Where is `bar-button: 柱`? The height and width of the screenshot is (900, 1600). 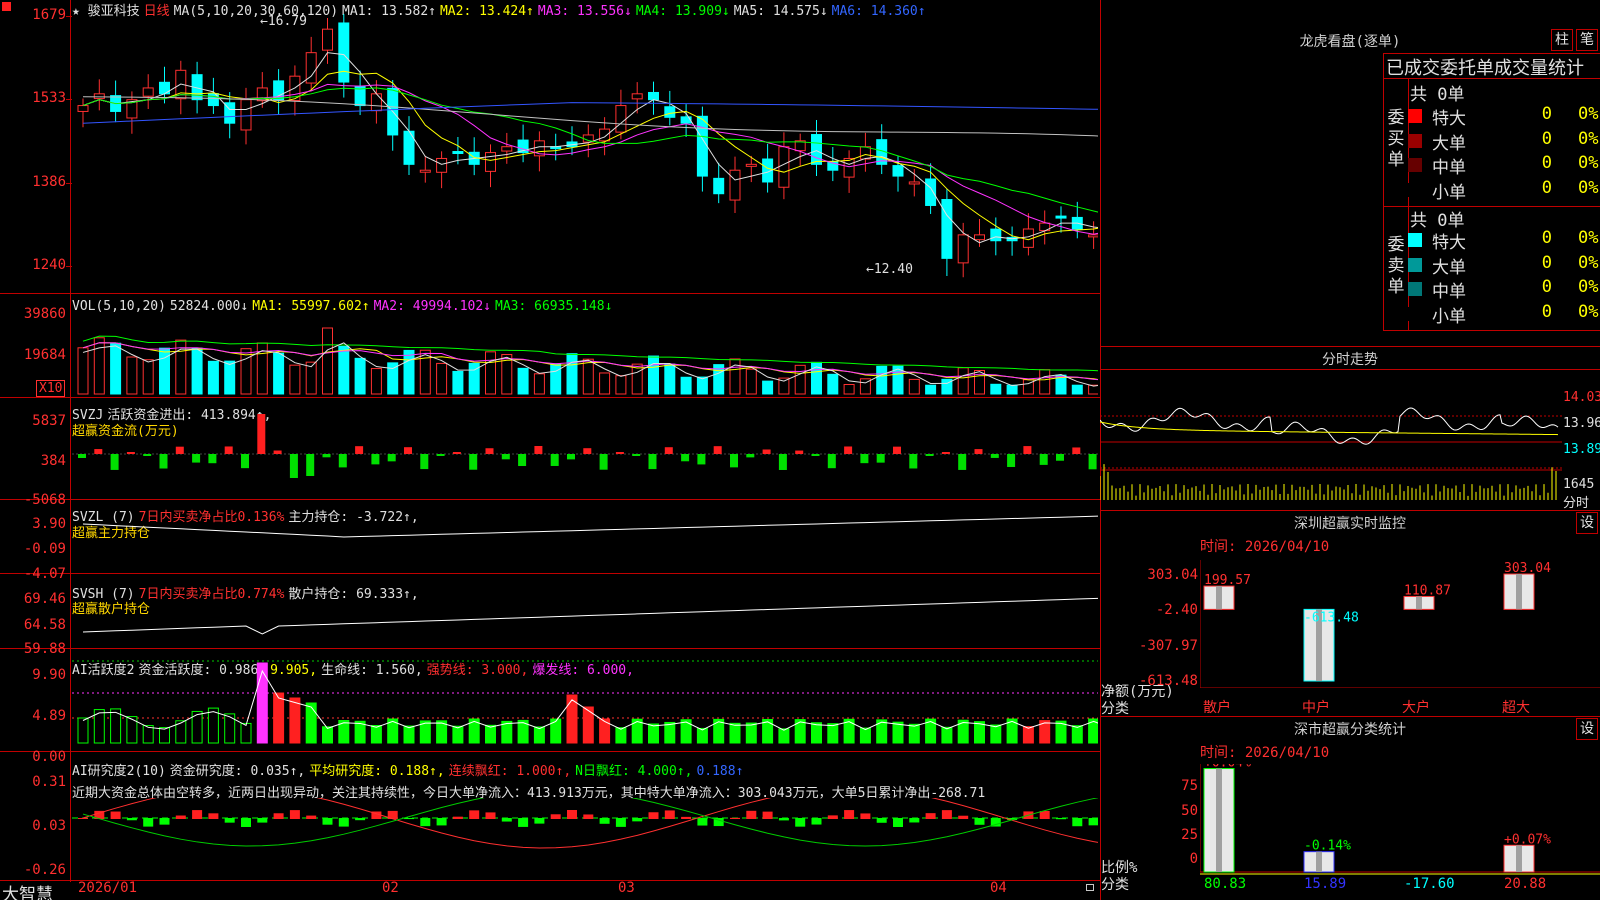 bar-button: 柱 is located at coordinates (1562, 40).